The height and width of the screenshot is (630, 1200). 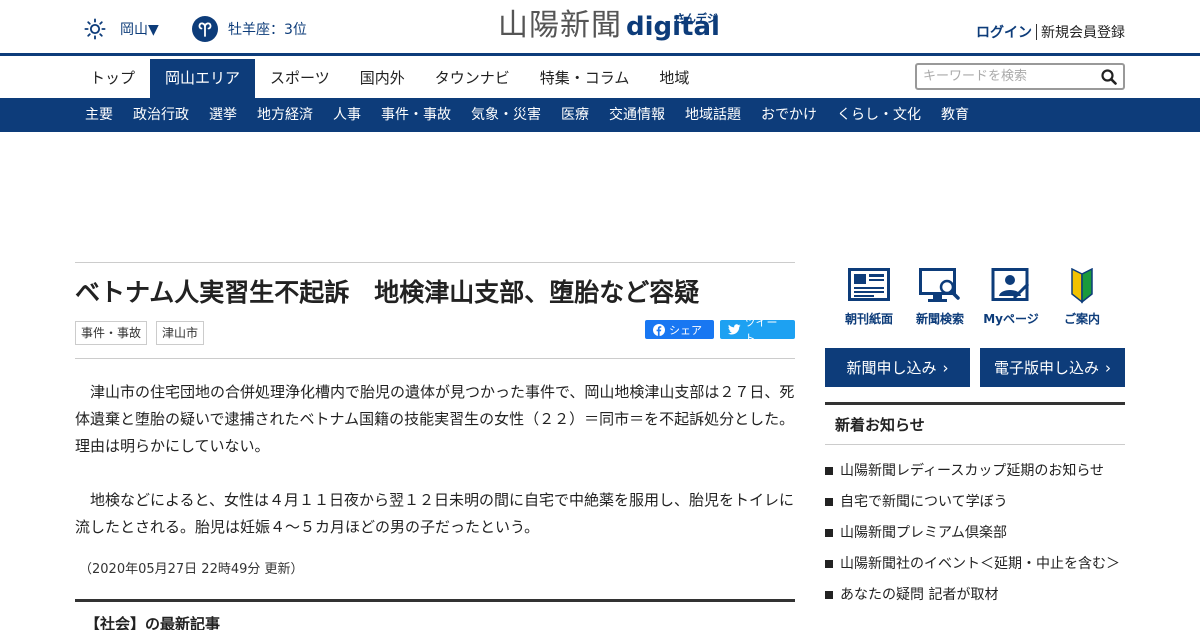 I want to click on weather-widget: 岡山▼, so click(x=121, y=29).